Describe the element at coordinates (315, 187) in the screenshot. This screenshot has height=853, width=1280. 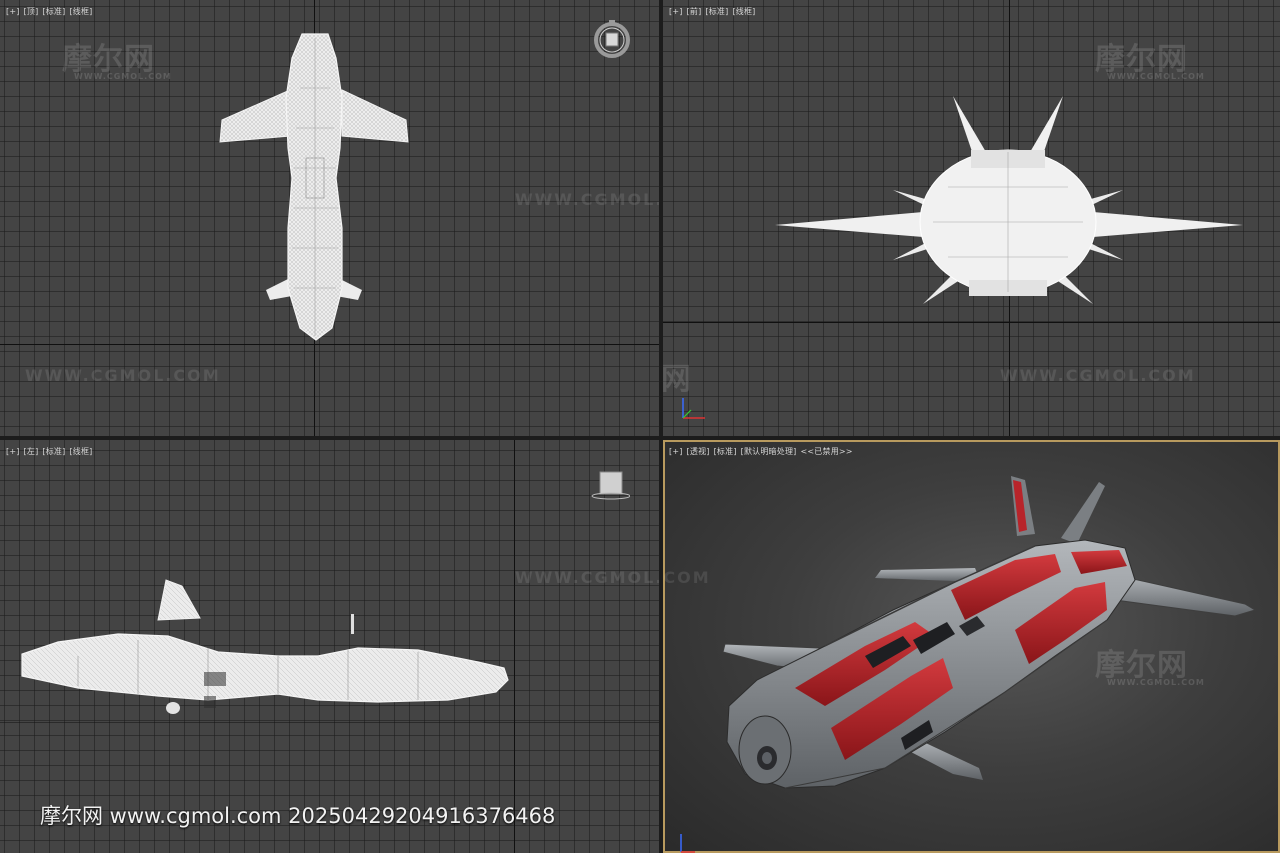
I see `ship-top-wireframe` at that location.